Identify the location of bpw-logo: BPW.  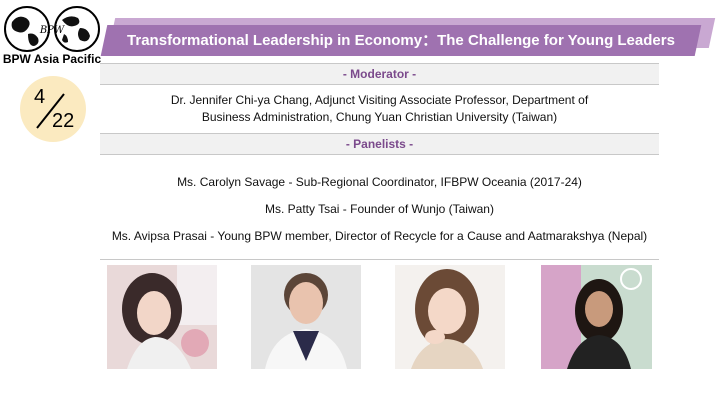
(52, 29).